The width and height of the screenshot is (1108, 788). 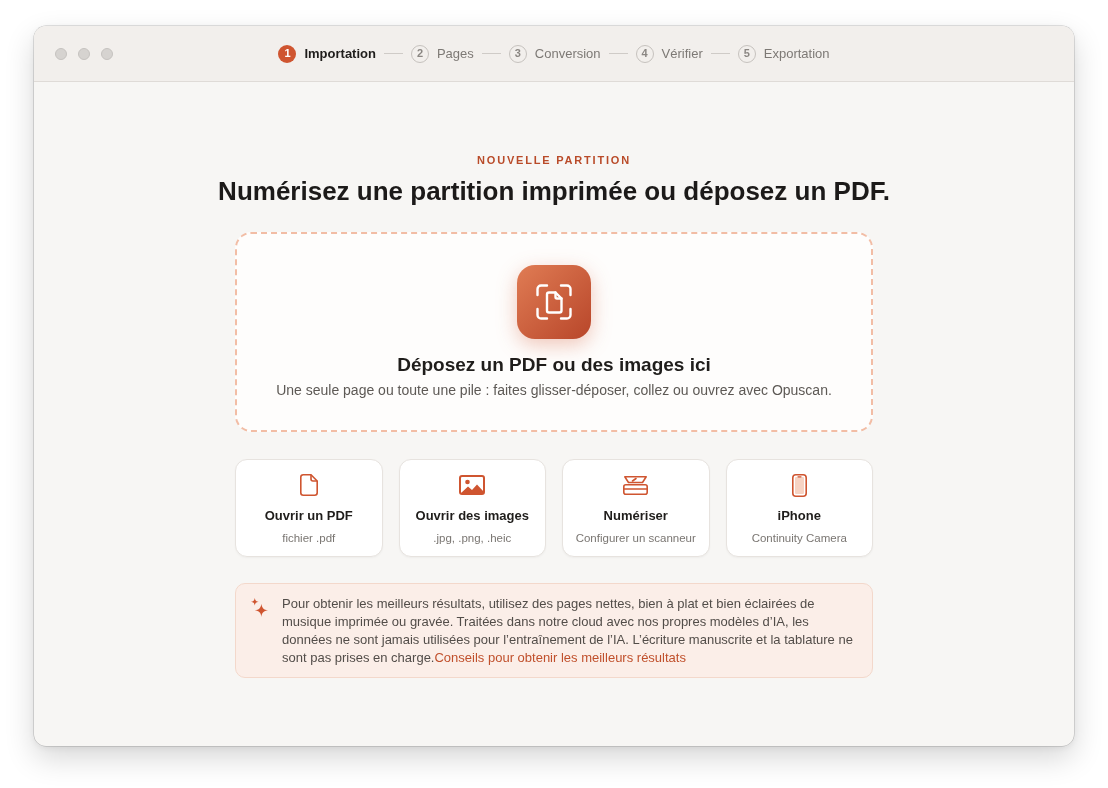 What do you see at coordinates (309, 538) in the screenshot?
I see `card-subtitle: fichier .pdf` at bounding box center [309, 538].